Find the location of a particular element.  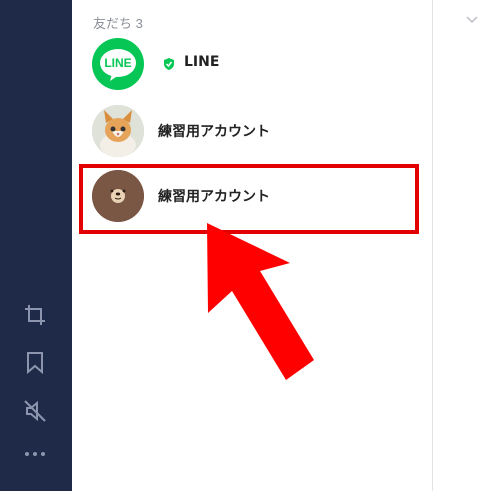

friend-name: 練習用アカウント is located at coordinates (214, 132).